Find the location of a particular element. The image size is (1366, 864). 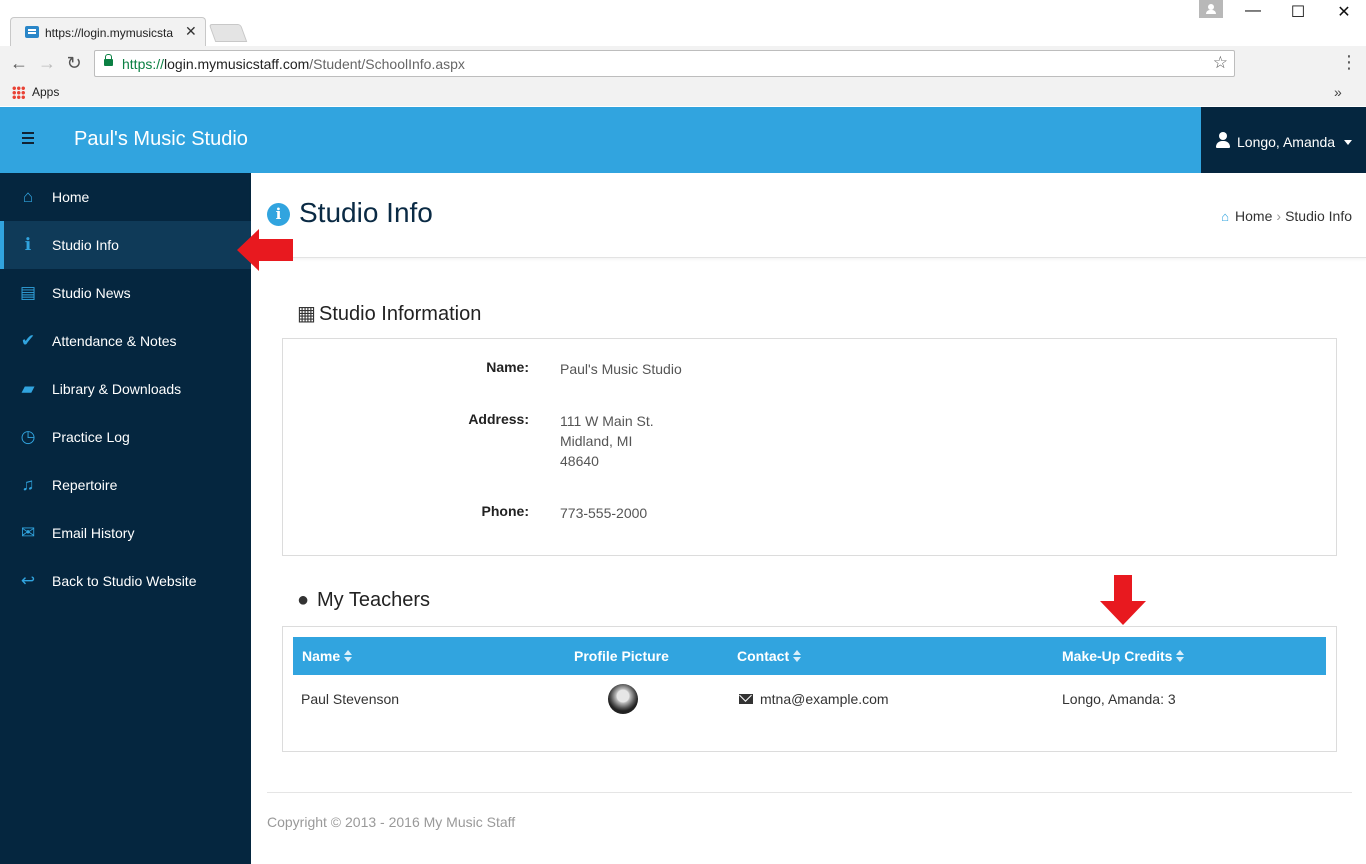

studio-information-heading: ▦ Studio Information is located at coordinates (389, 314).